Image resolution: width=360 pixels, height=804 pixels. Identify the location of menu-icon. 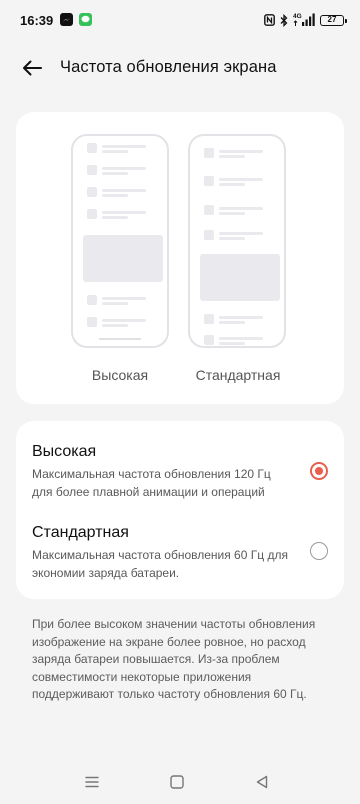
(92, 782).